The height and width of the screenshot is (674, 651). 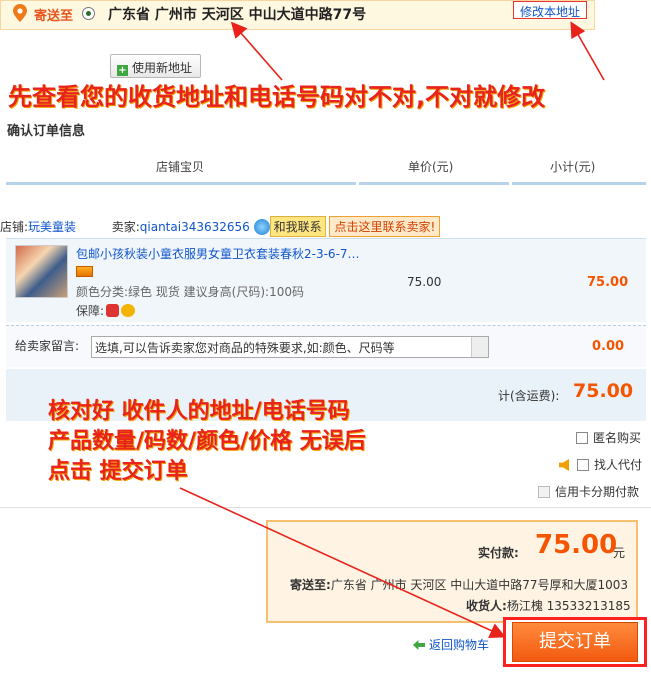 What do you see at coordinates (587, 51) in the screenshot?
I see `arrow-to-edit-address` at bounding box center [587, 51].